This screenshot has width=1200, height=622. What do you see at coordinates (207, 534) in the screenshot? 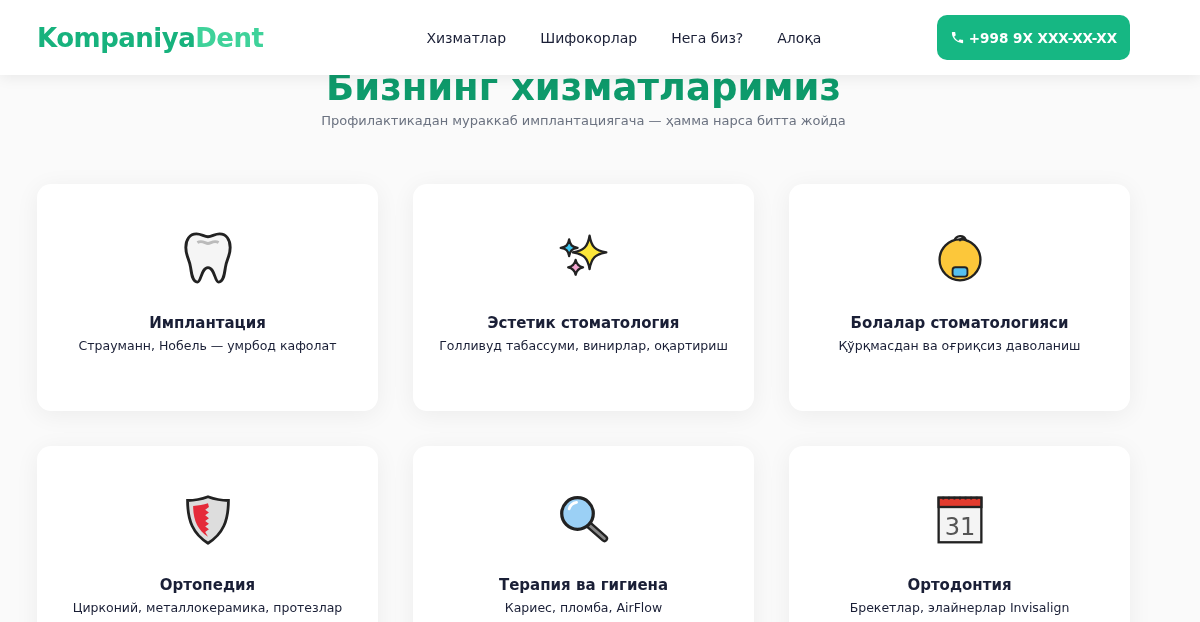
I see `service-card: Ортопедия Цирконий, металлокерамика, протезлар` at bounding box center [207, 534].